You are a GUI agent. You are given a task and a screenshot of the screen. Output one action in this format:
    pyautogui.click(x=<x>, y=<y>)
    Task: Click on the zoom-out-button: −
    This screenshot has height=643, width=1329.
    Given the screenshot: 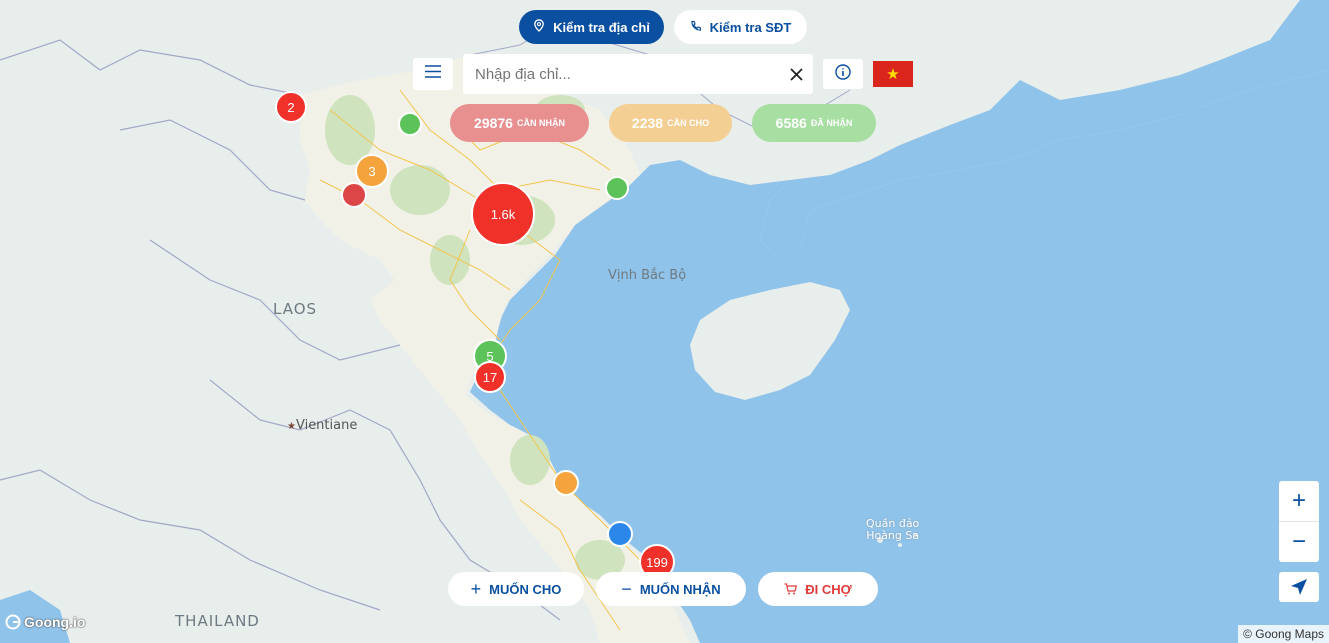 What is the action you would take?
    pyautogui.click(x=1299, y=542)
    